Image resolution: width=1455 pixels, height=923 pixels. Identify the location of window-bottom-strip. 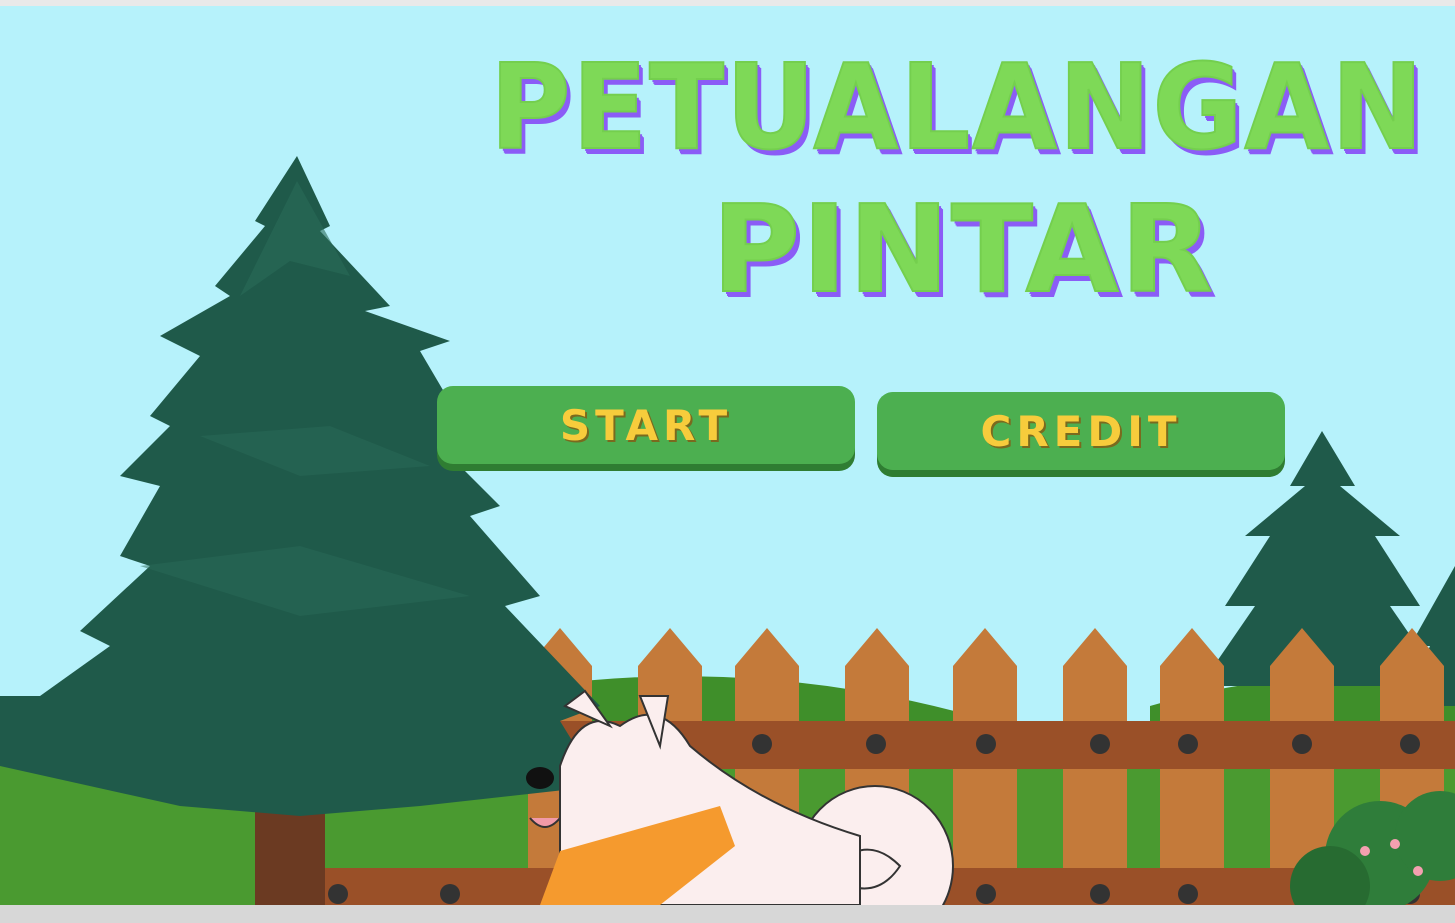
(727, 914).